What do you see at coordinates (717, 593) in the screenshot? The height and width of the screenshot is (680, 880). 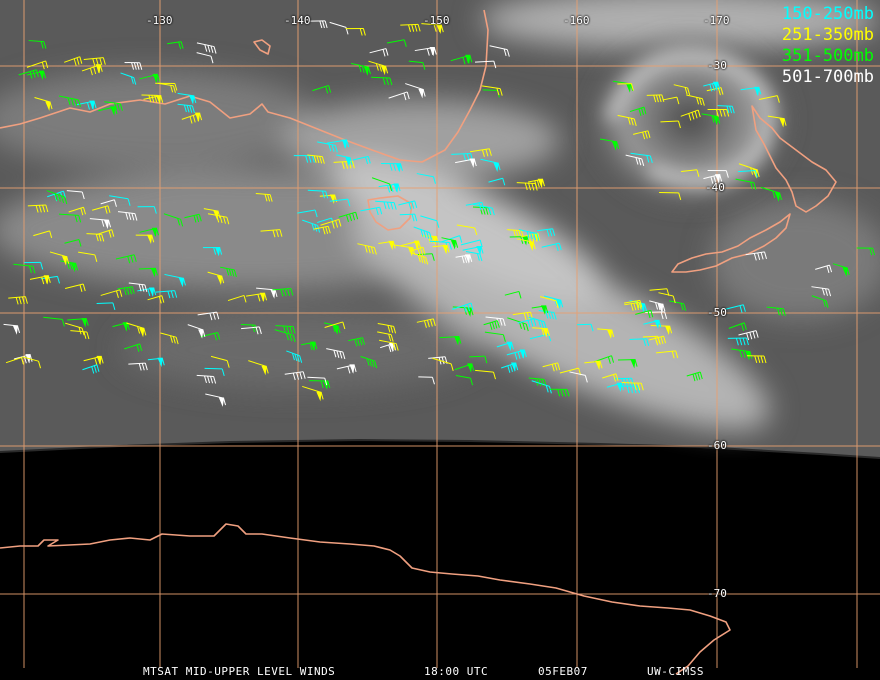 I see `lat-label-70: -70` at bounding box center [717, 593].